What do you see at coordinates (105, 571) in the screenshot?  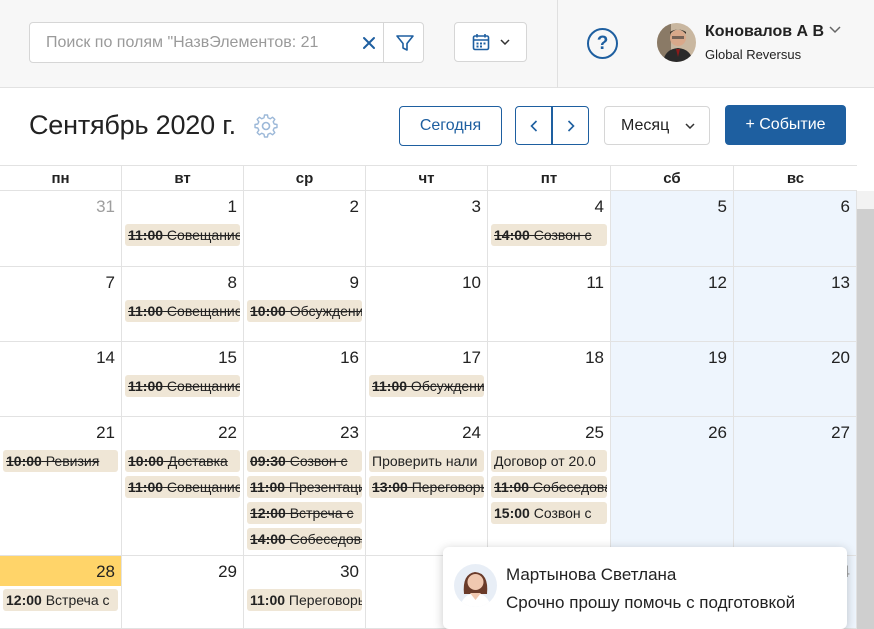 I see `day-number: 28` at bounding box center [105, 571].